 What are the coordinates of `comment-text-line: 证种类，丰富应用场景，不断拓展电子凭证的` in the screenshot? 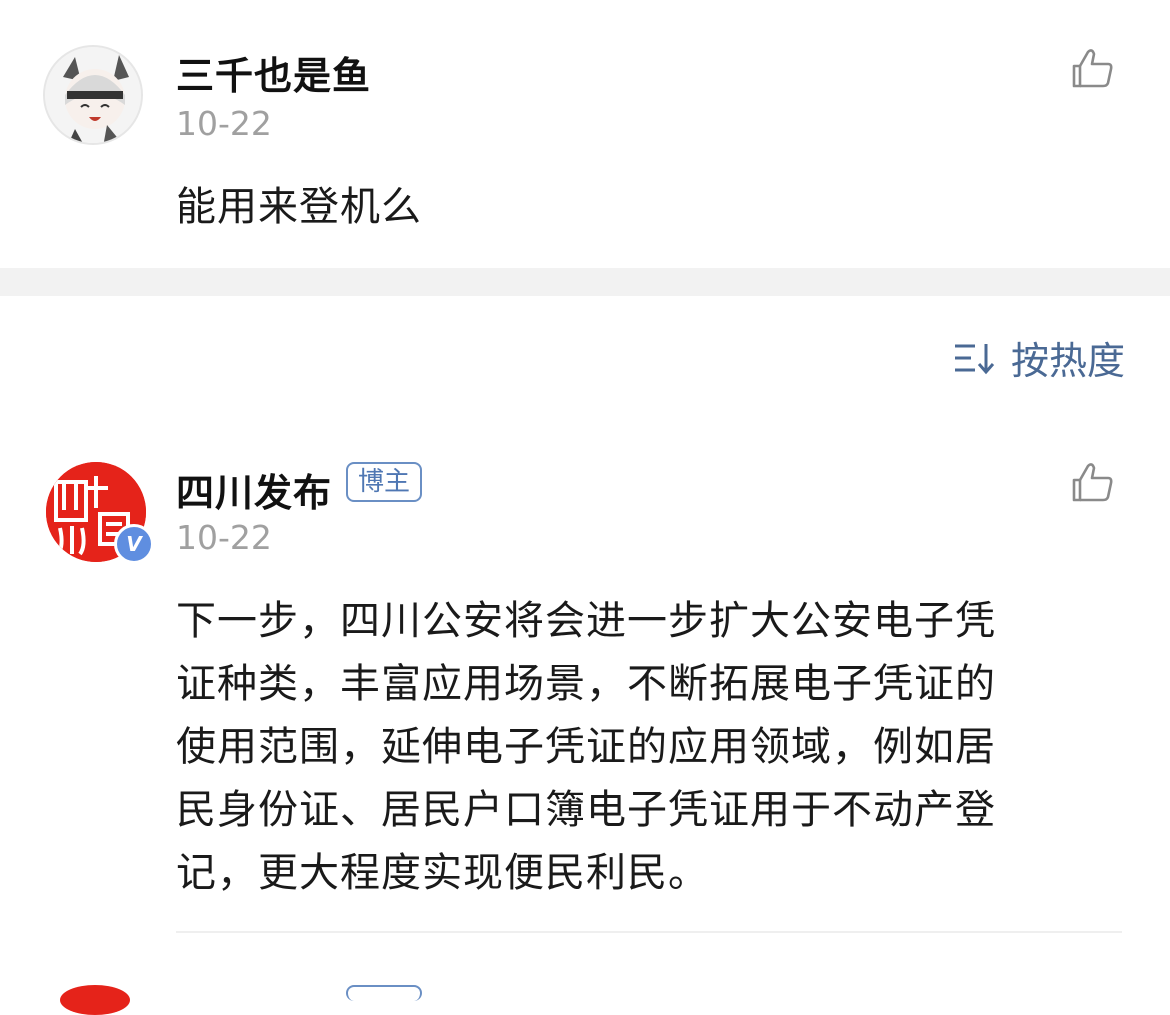 It's located at (586, 684).